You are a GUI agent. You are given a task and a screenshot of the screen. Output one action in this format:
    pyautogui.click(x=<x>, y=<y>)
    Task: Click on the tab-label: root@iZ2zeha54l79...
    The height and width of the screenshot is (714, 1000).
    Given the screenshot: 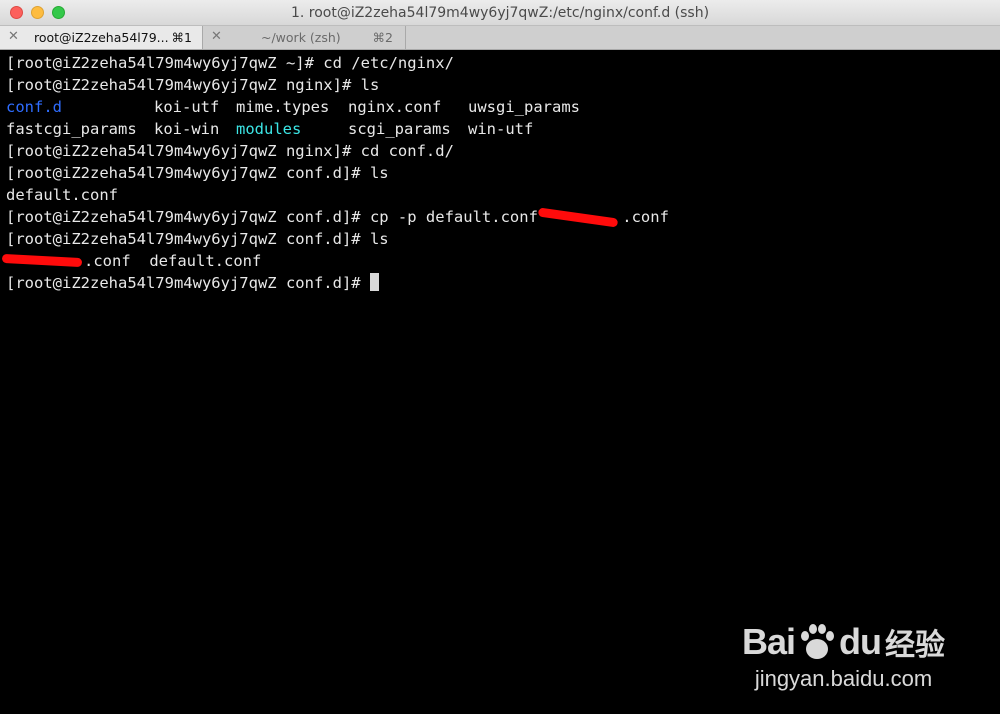 What is the action you would take?
    pyautogui.click(x=101, y=37)
    